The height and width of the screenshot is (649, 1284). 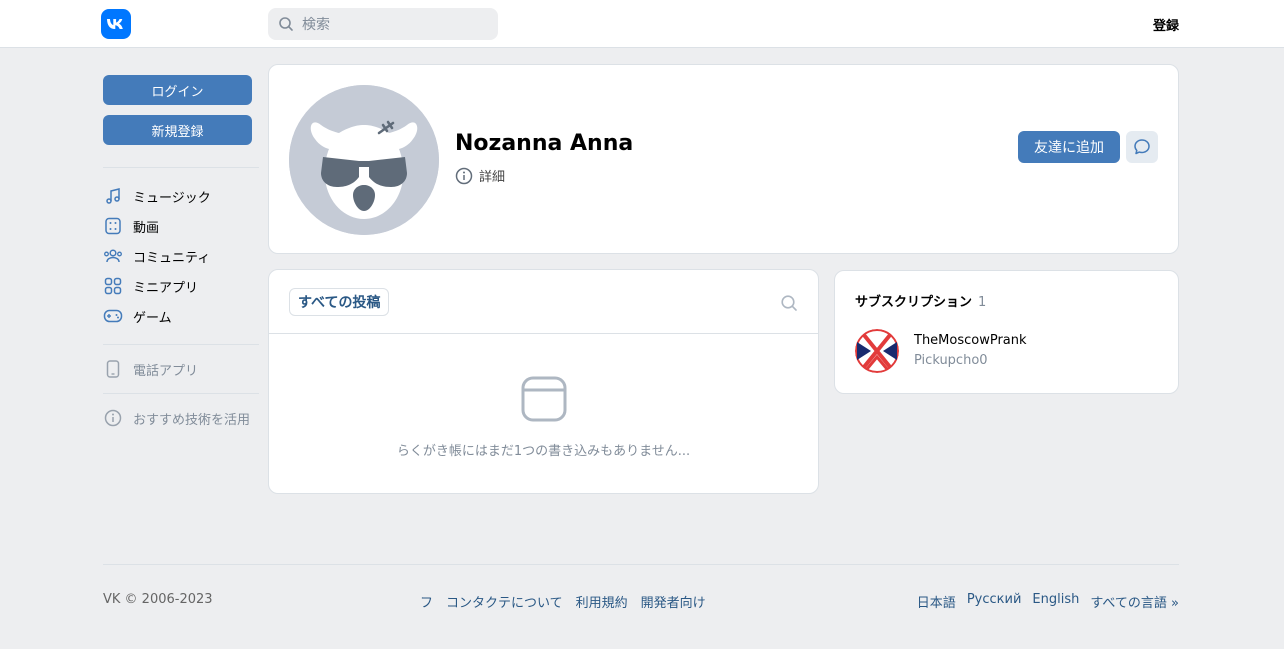 What do you see at coordinates (177, 130) in the screenshot?
I see `signup-button: 新規登録` at bounding box center [177, 130].